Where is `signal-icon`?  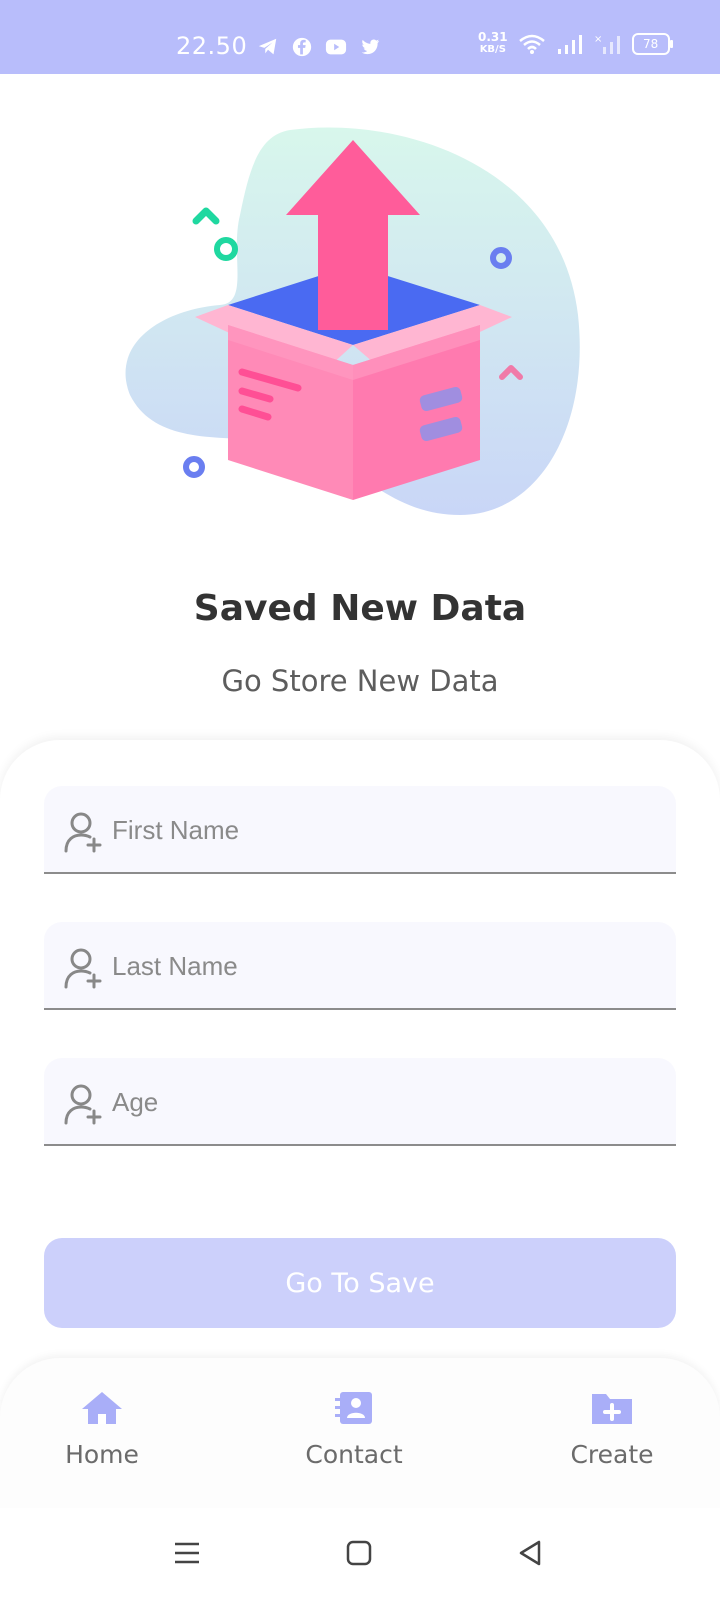
signal-icon is located at coordinates (569, 44).